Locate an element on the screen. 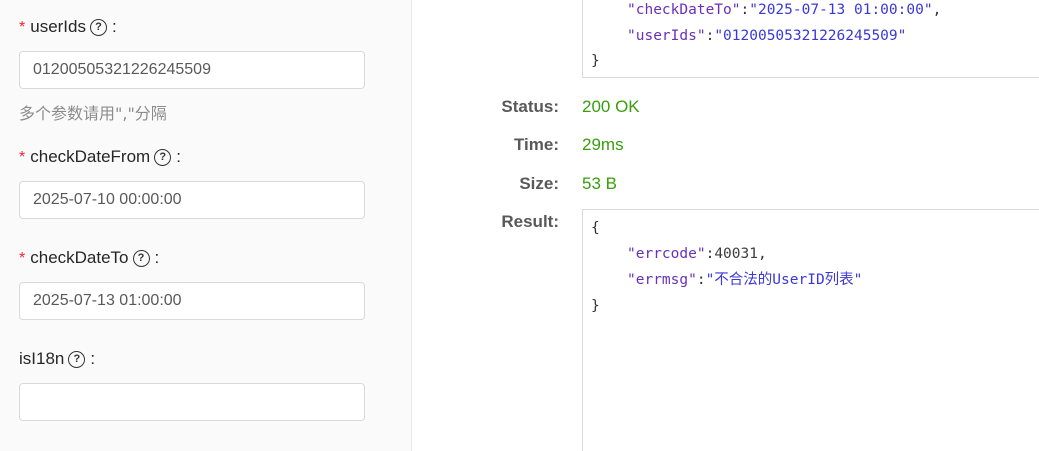  field-label-text: userIds is located at coordinates (58, 26).